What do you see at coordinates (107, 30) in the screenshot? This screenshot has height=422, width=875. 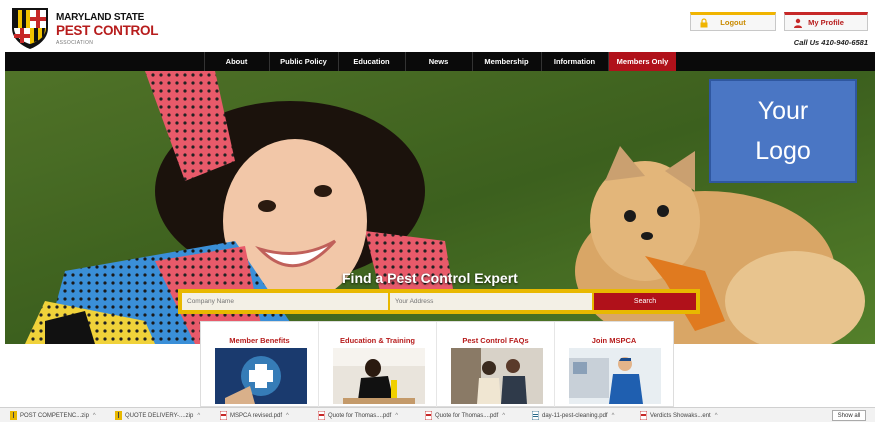 I see `logo-text-pest-control: PEST CONTROL` at bounding box center [107, 30].